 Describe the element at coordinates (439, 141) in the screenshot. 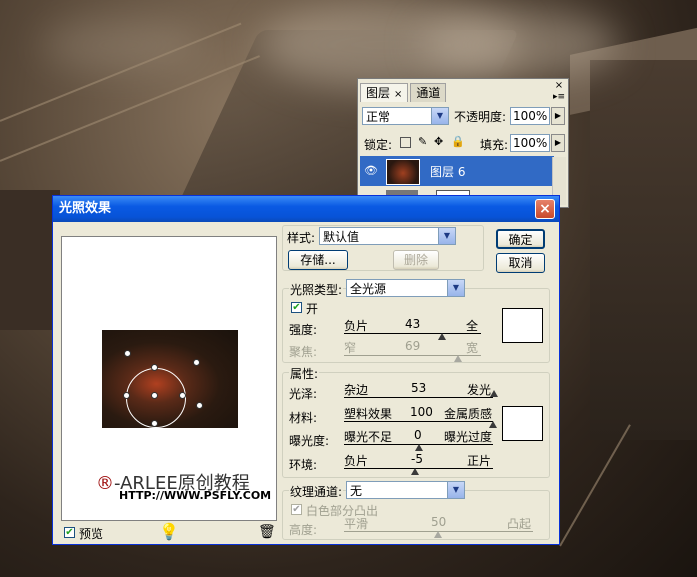

I see `lock-move-icon: ✥` at that location.